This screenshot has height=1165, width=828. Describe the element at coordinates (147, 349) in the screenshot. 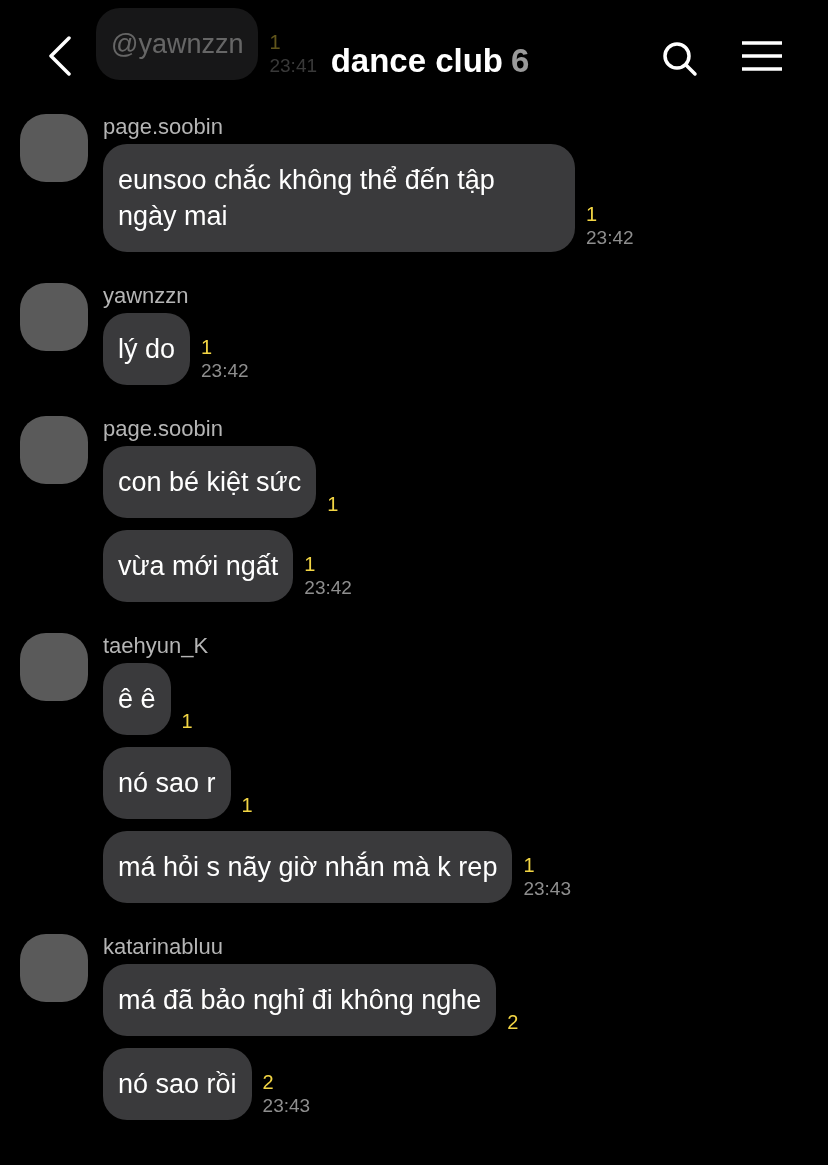

I see `message-bubble: lý do` at that location.